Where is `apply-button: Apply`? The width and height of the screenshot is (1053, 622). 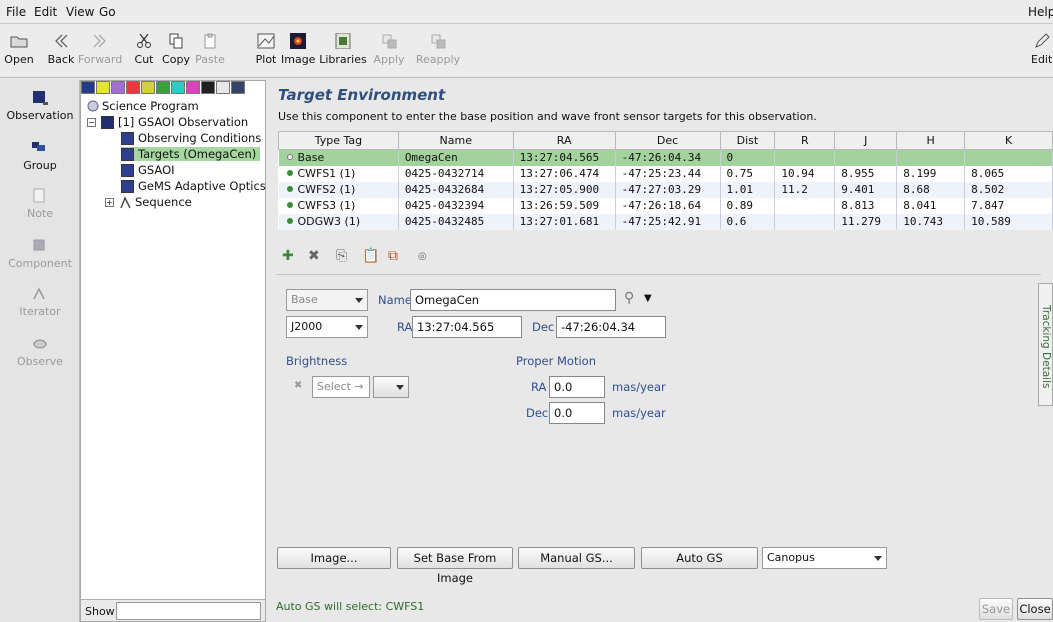
apply-button: Apply is located at coordinates (389, 51).